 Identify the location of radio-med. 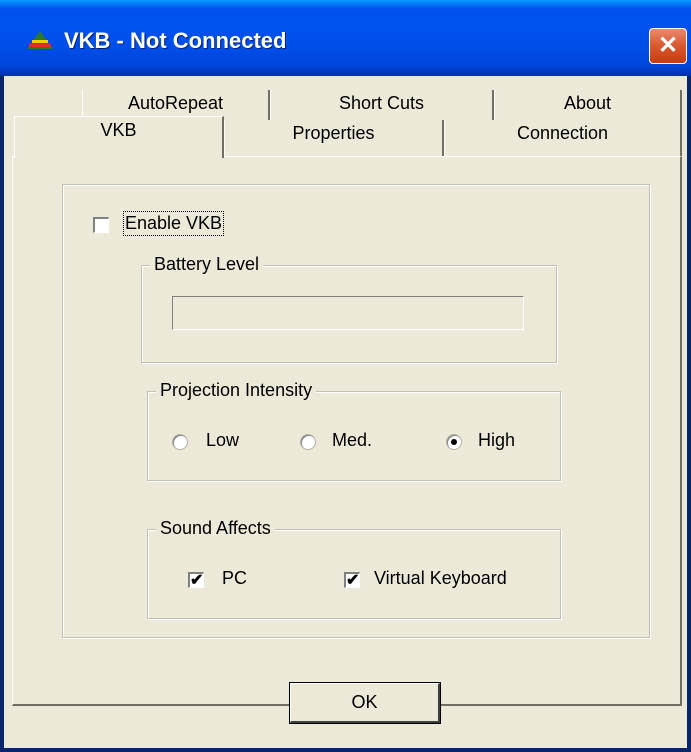
(308, 442).